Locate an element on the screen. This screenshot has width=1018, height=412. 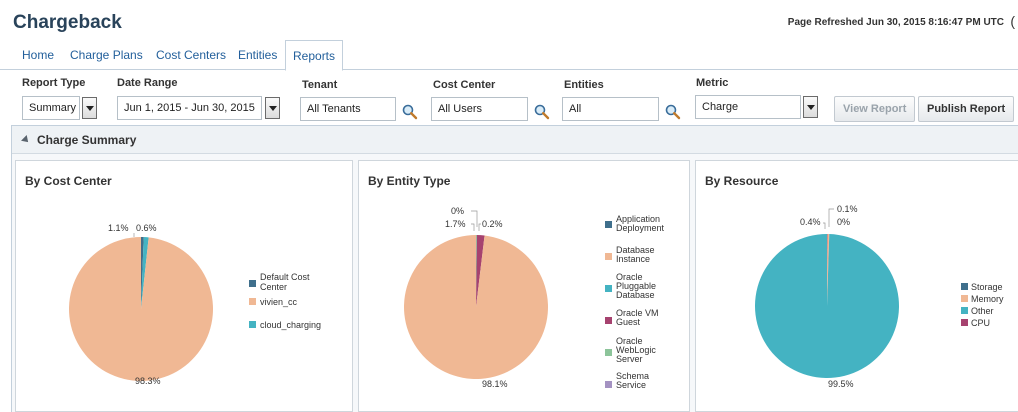
cost-center-input: All Users is located at coordinates (479, 109).